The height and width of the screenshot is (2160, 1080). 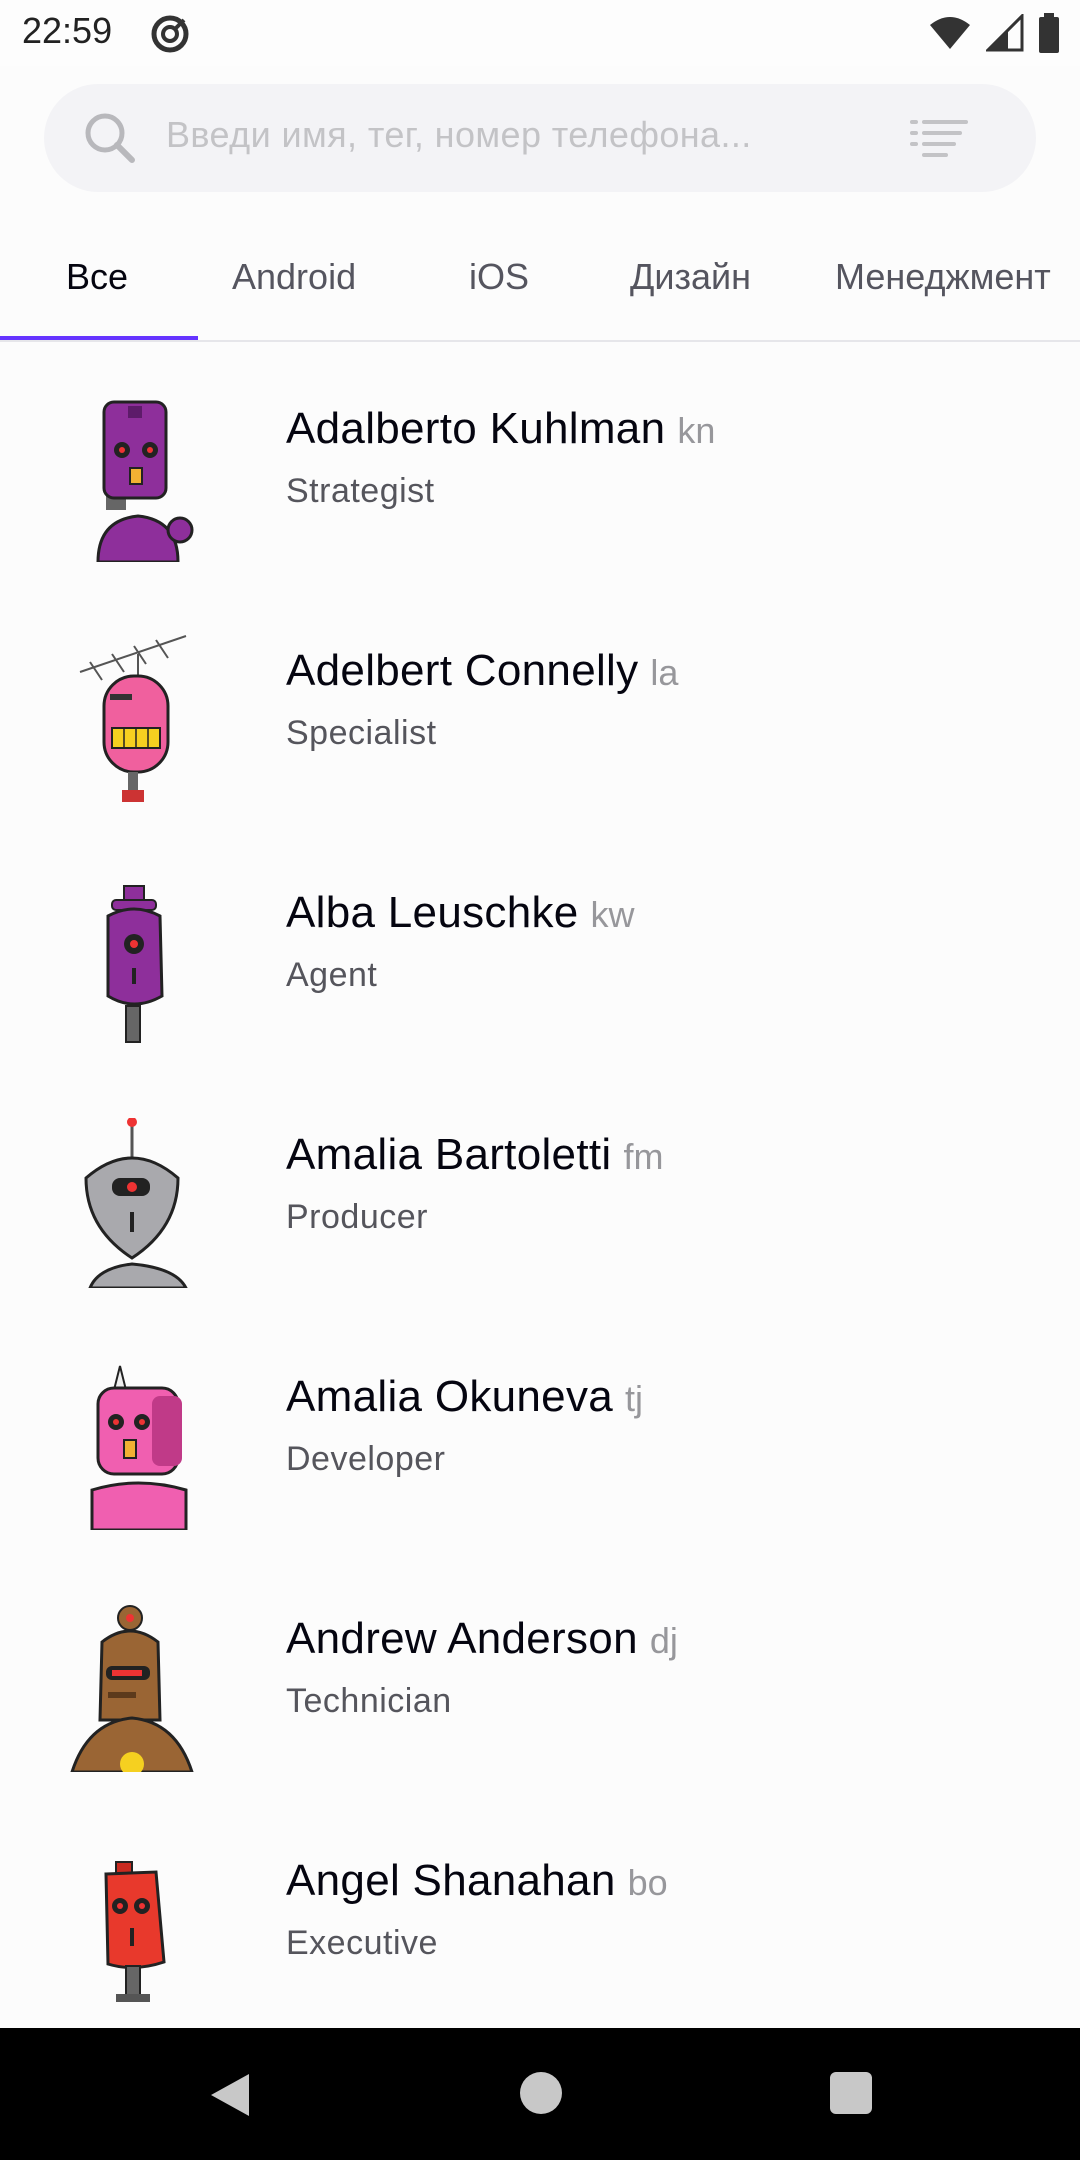 I want to click on contact-name: Amalia Bartoletti, so click(x=449, y=1154).